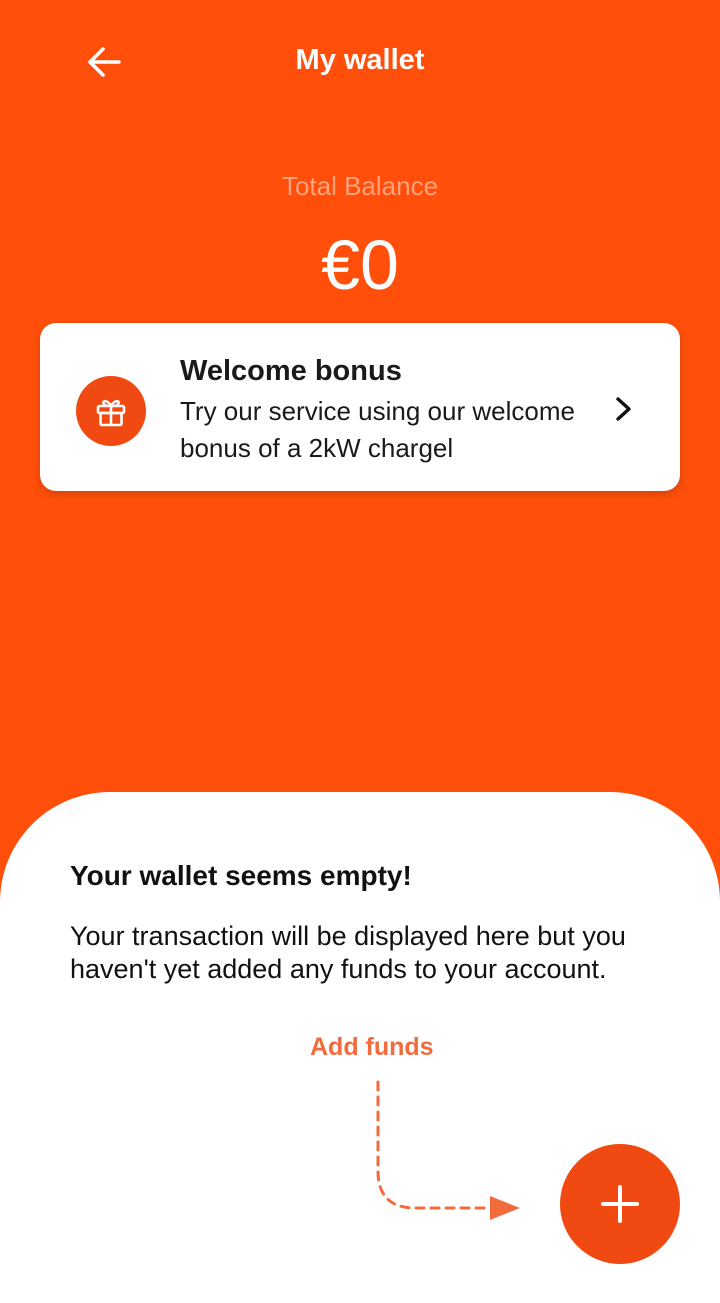  What do you see at coordinates (623, 409) in the screenshot?
I see `chevron-right-icon` at bounding box center [623, 409].